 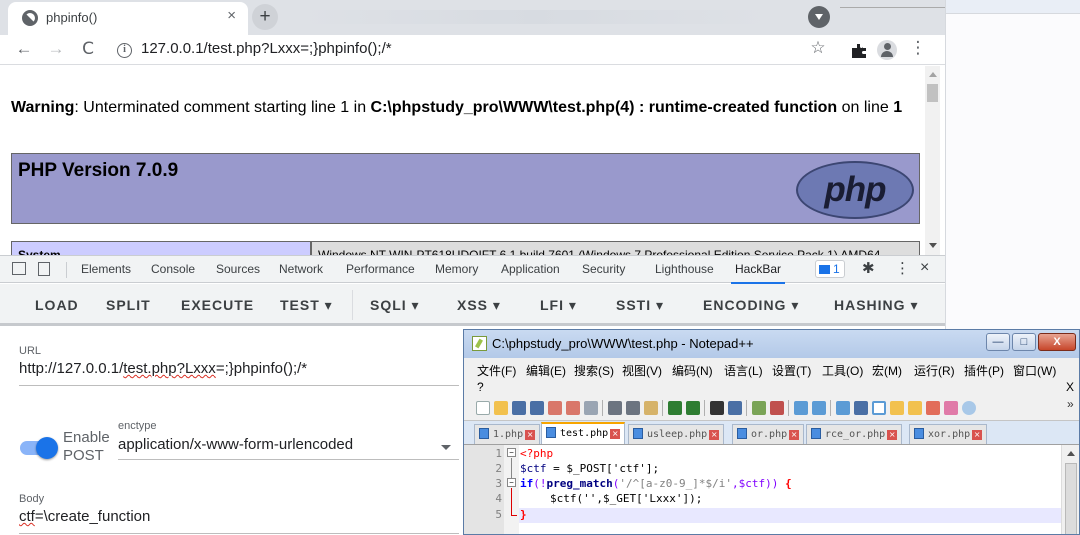 I want to click on info-icon: i, so click(x=124, y=50).